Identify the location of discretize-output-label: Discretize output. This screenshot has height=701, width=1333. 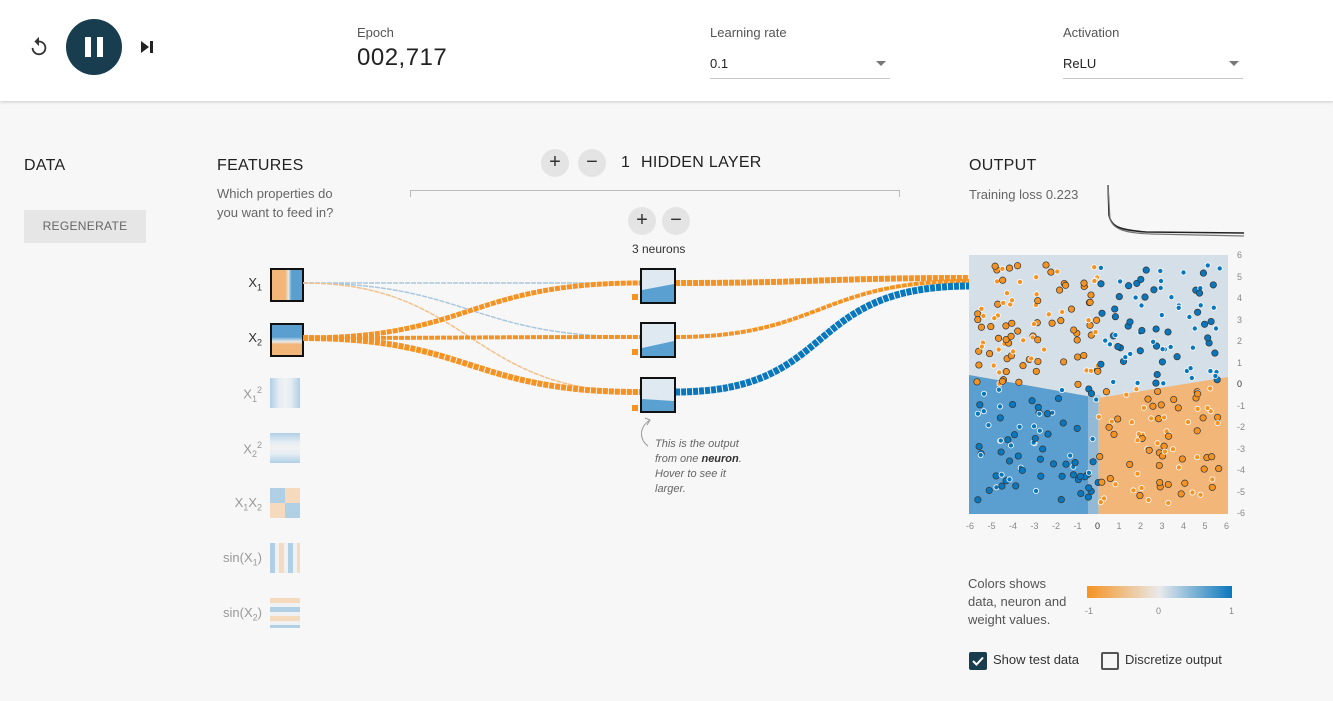
(1173, 659).